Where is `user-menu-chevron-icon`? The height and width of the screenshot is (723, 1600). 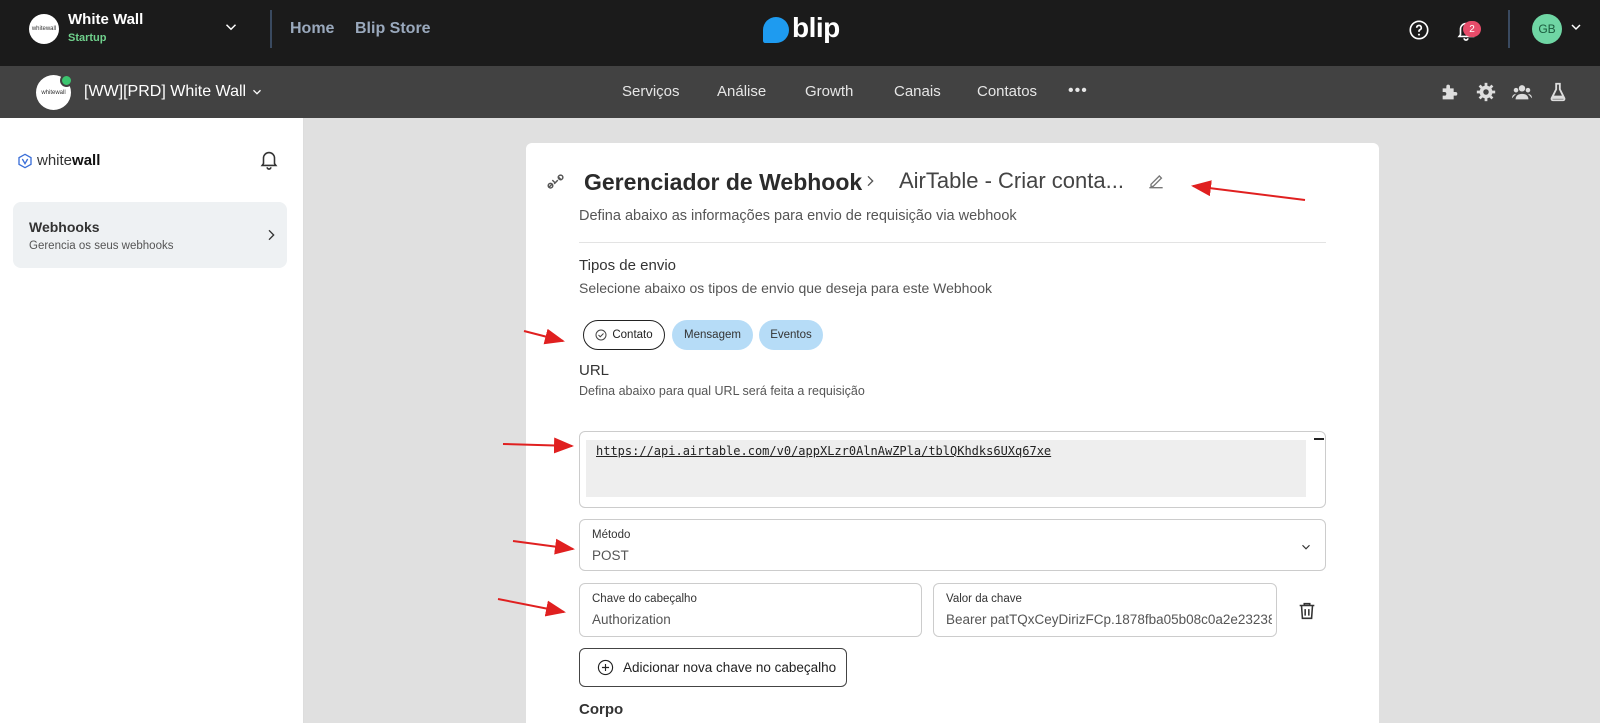
user-menu-chevron-icon is located at coordinates (1576, 27).